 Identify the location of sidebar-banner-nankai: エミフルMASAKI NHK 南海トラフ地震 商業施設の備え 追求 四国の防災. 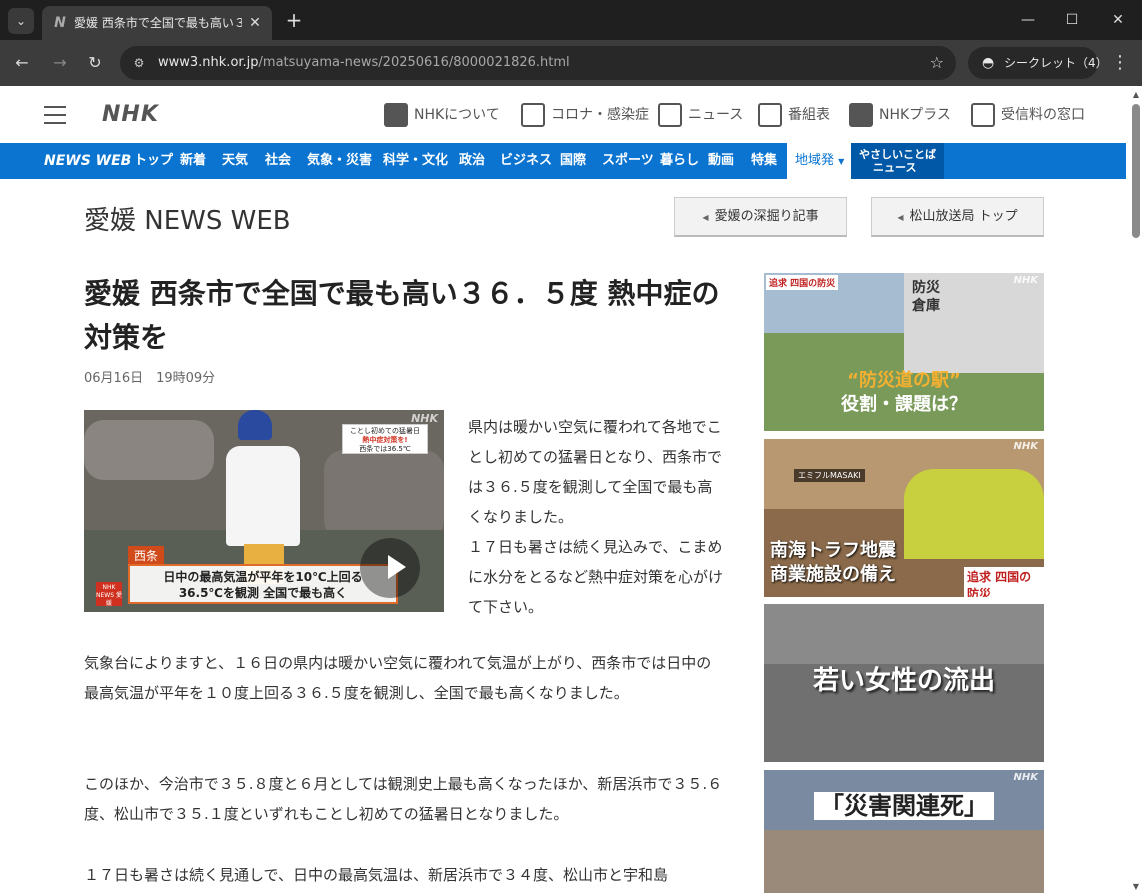
(904, 518).